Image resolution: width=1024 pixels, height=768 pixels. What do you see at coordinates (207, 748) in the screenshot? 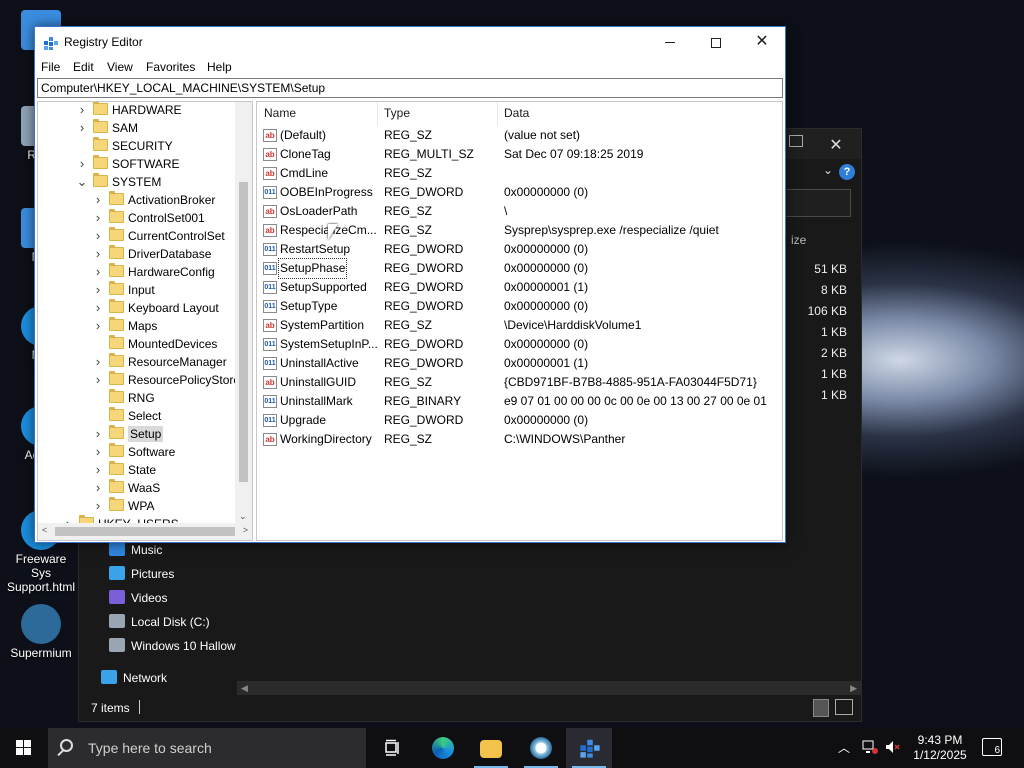
I see `taskbar-search-box: Type here to search` at bounding box center [207, 748].